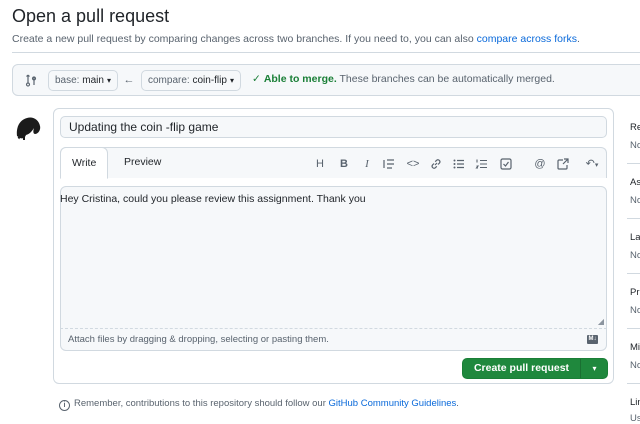  I want to click on markdown-icon: M↓, so click(592, 339).